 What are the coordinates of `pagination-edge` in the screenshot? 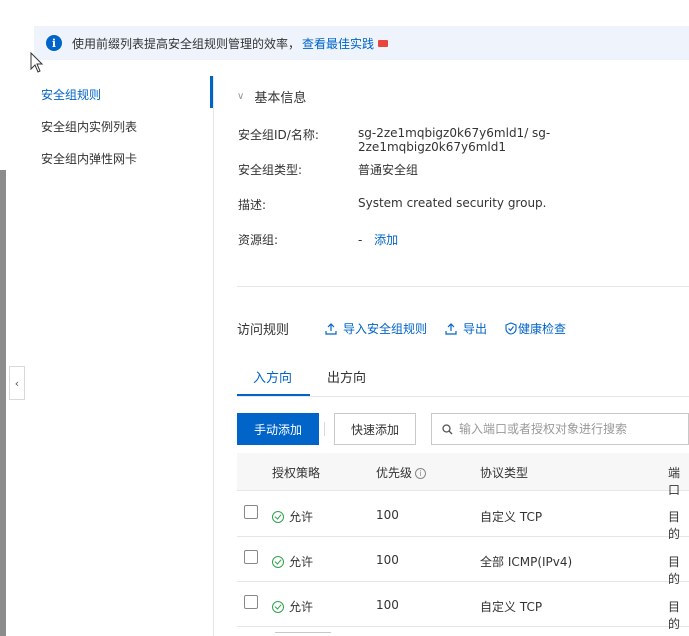 It's located at (303, 634).